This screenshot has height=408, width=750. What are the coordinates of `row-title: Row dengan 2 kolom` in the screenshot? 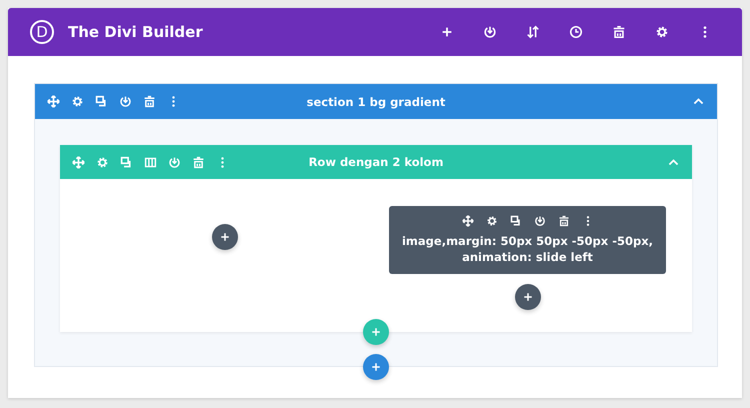 It's located at (376, 162).